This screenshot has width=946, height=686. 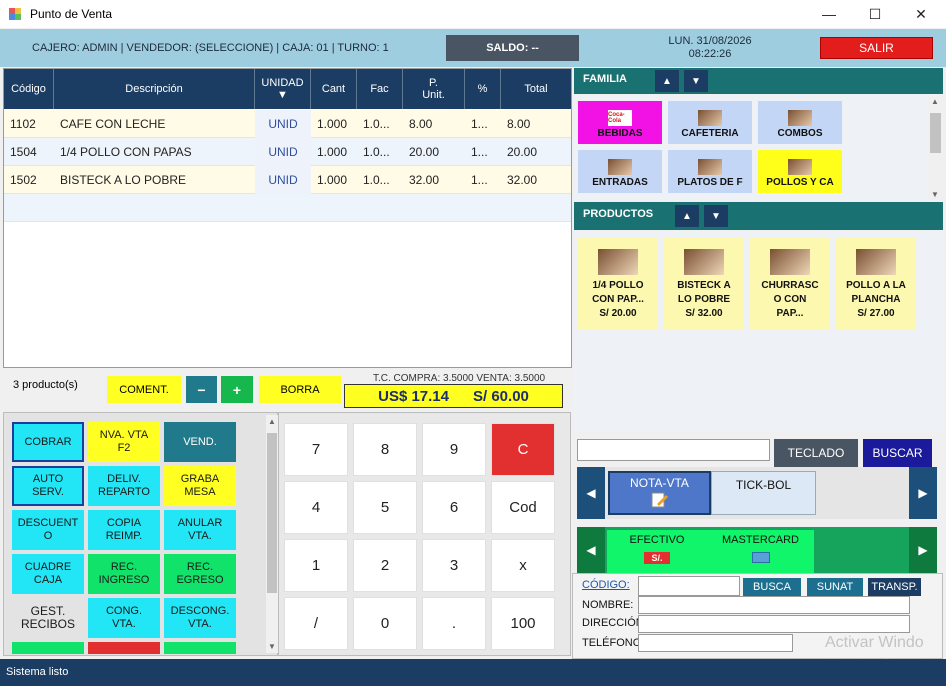 What do you see at coordinates (774, 624) in the screenshot?
I see `direccion-input` at bounding box center [774, 624].